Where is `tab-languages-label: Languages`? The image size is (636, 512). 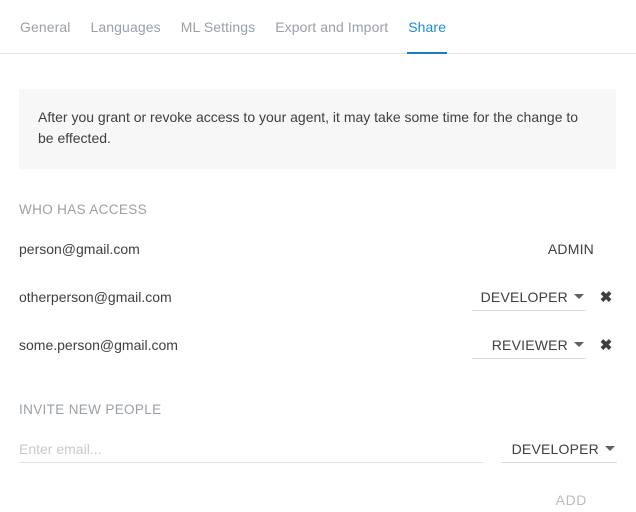
tab-languages-label: Languages is located at coordinates (125, 26).